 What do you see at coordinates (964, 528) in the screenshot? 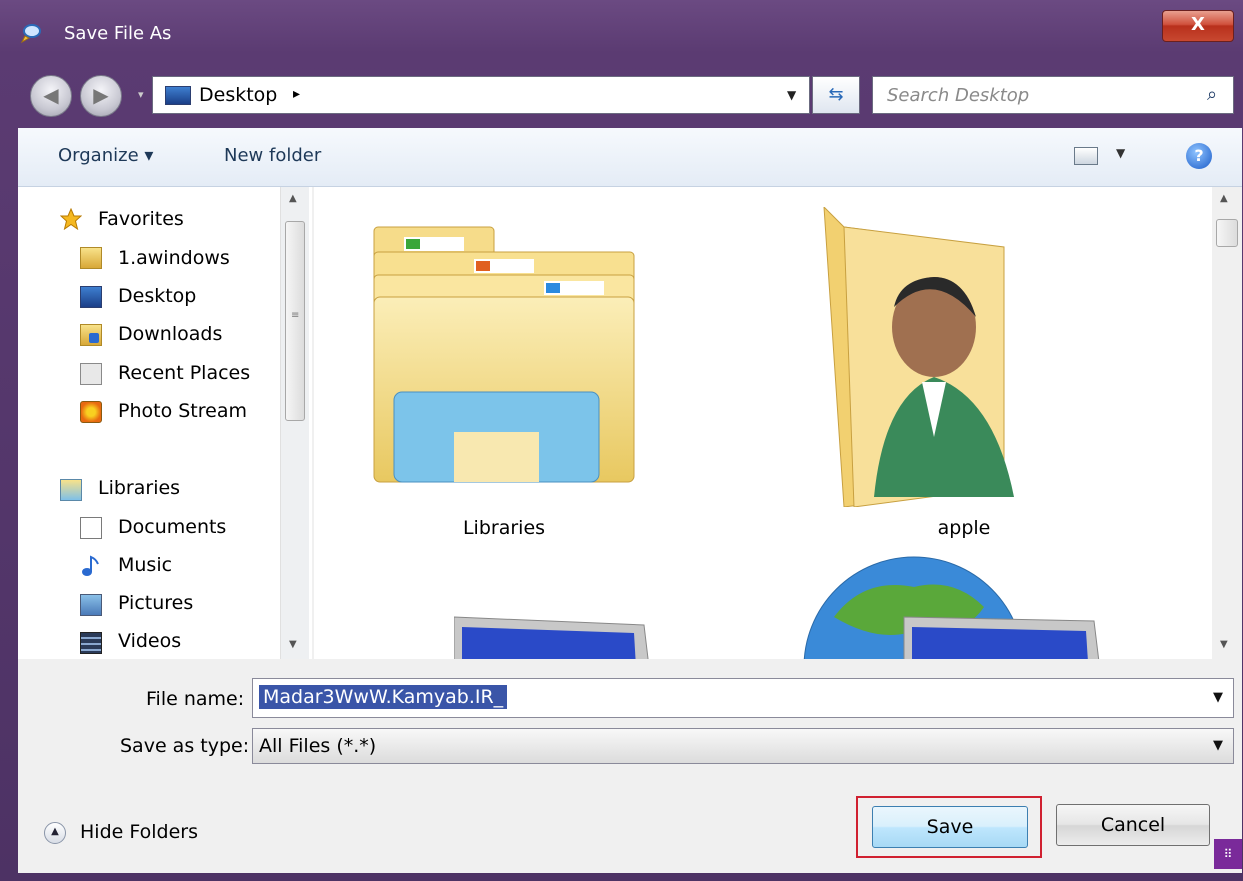
I see `item-label: apple` at bounding box center [964, 528].